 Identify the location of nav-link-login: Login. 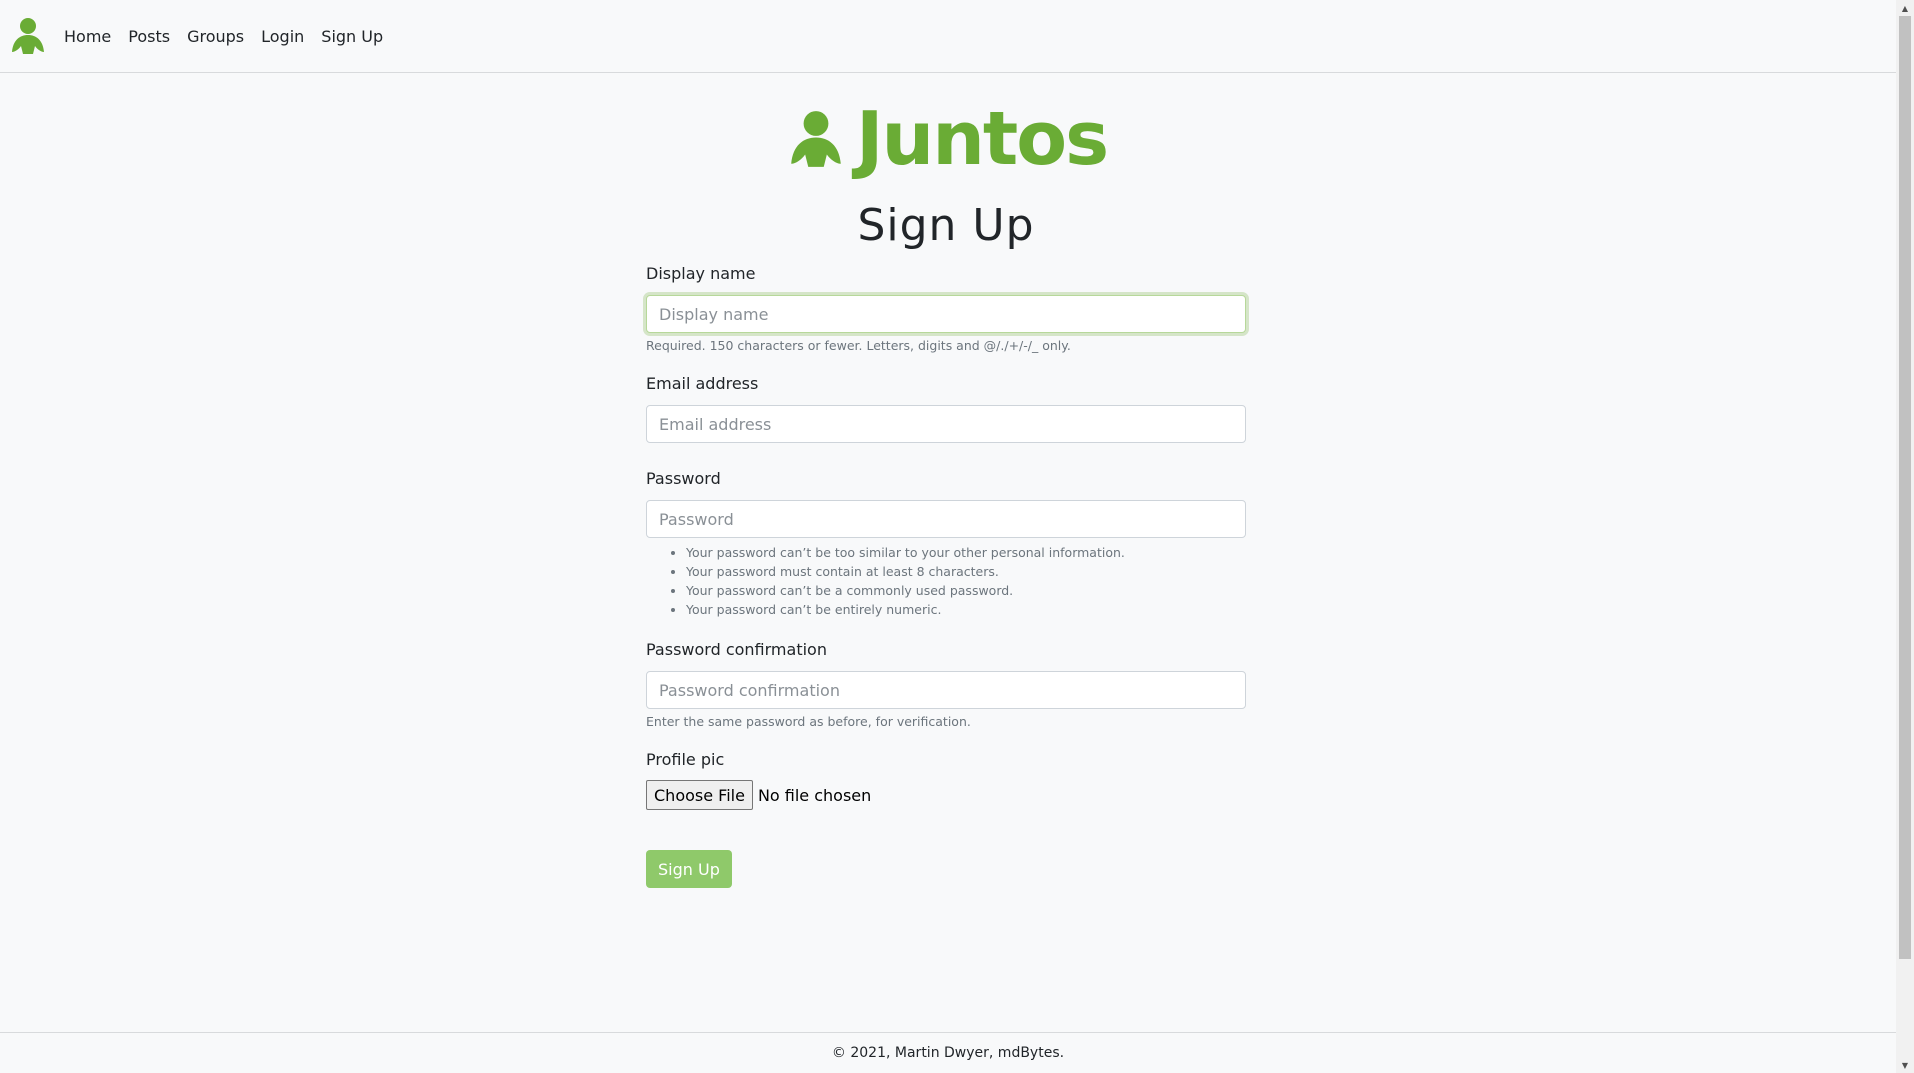
(282, 36).